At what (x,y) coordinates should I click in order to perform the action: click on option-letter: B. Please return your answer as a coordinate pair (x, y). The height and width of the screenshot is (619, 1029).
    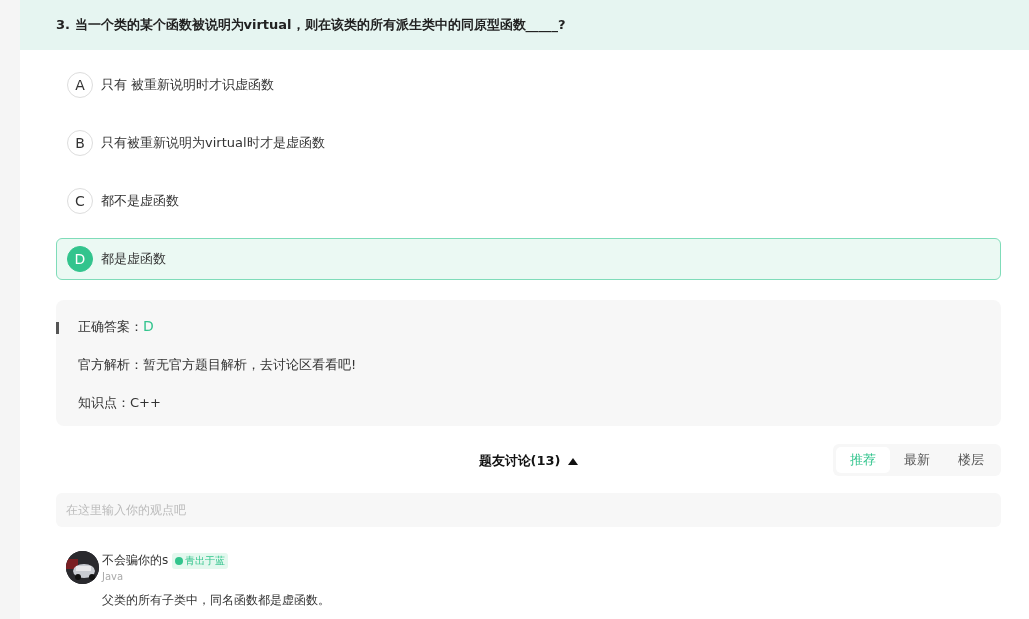
    Looking at the image, I should click on (80, 143).